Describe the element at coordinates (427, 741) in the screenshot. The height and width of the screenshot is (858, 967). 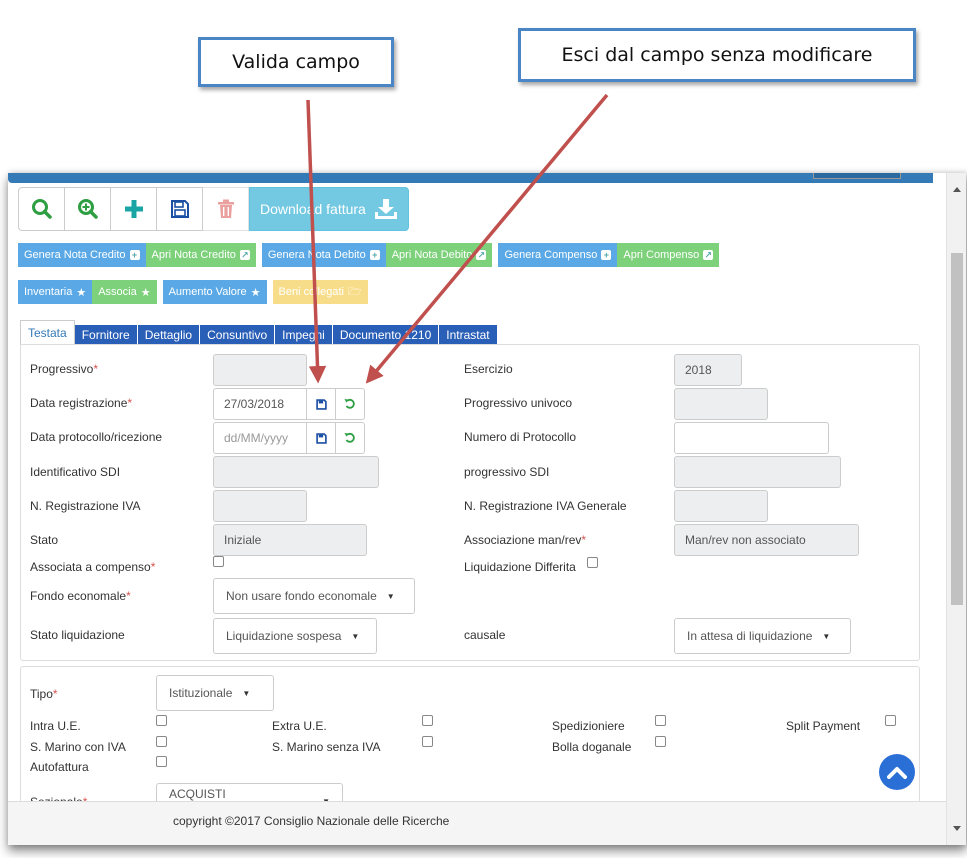
I see `s-marino-senza-iva-checkbox` at that location.